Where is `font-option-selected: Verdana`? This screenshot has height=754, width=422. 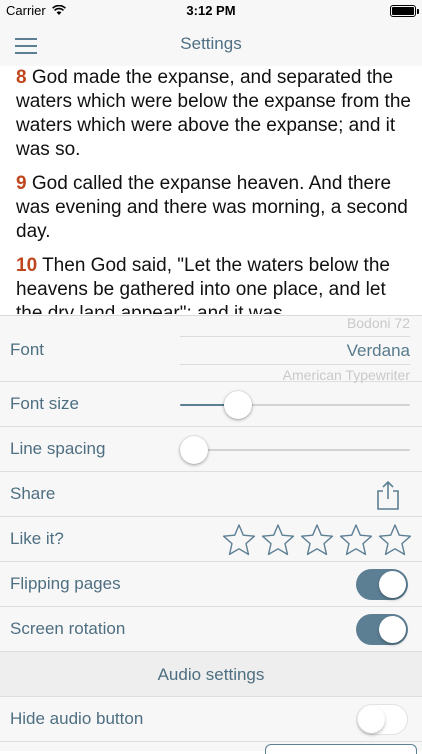
font-option-selected: Verdana is located at coordinates (378, 351).